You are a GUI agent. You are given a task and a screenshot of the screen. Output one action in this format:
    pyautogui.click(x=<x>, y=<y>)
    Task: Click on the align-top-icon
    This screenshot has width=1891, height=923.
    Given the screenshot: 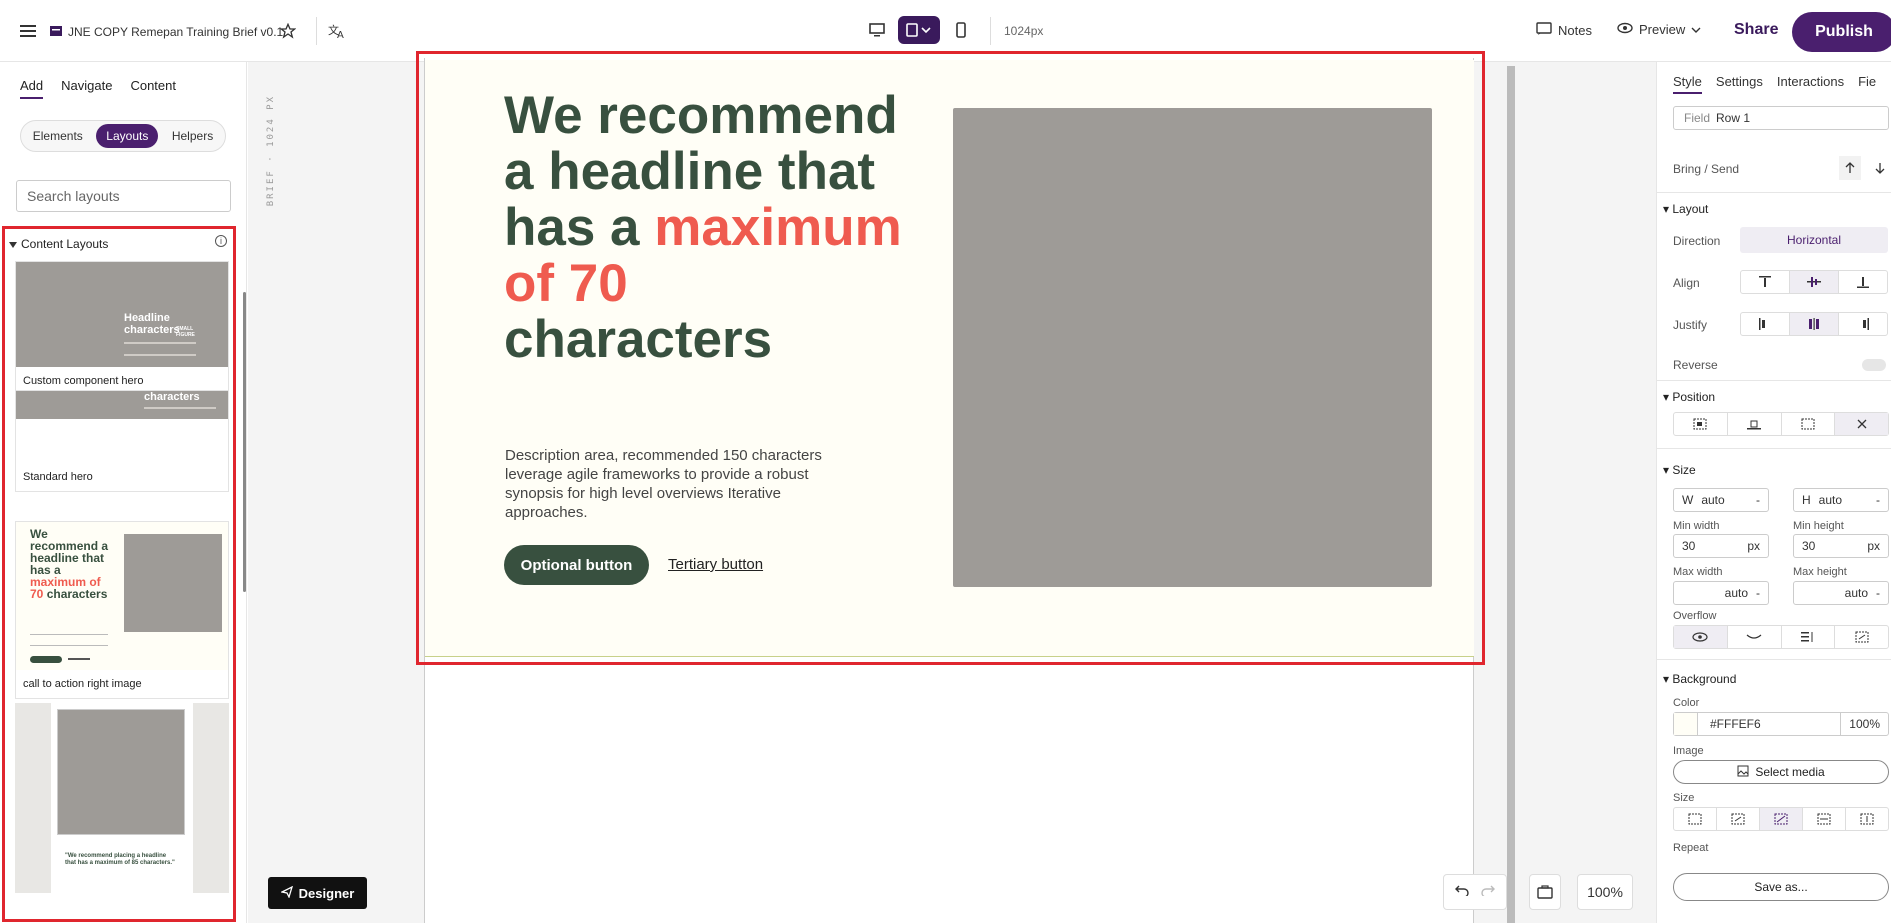 What is the action you would take?
    pyautogui.click(x=1765, y=282)
    